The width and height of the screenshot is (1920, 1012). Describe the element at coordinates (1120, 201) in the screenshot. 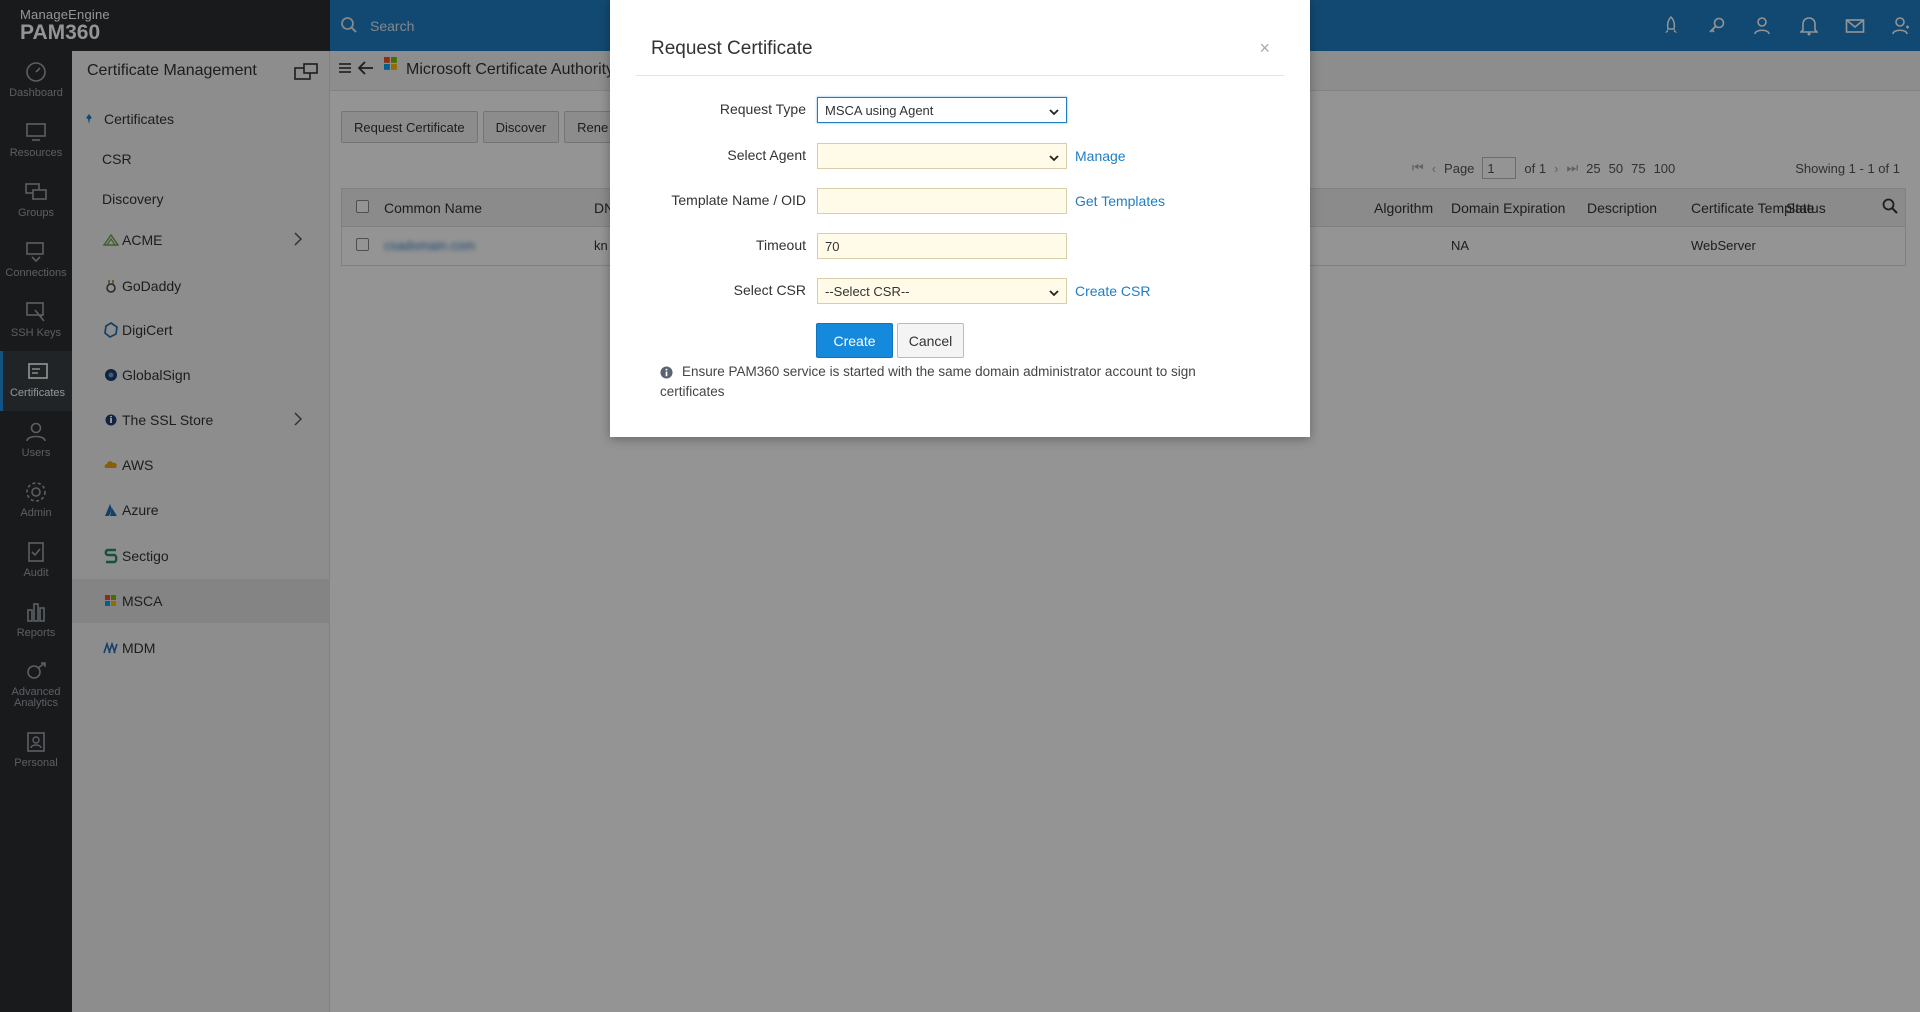

I see `get-templates-link: Get Templates` at that location.